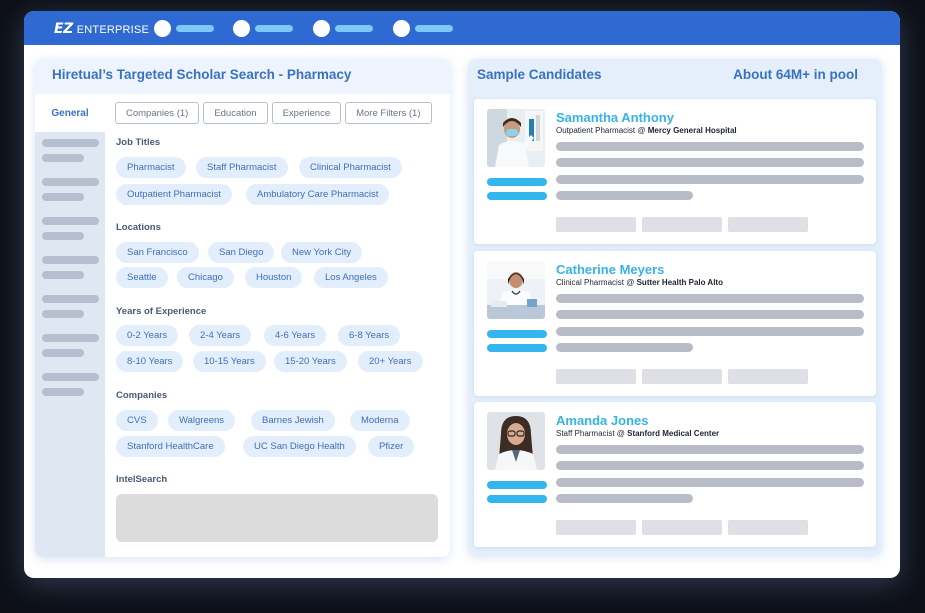  Describe the element at coordinates (138, 227) in the screenshot. I see `locations-label: Locations` at that location.